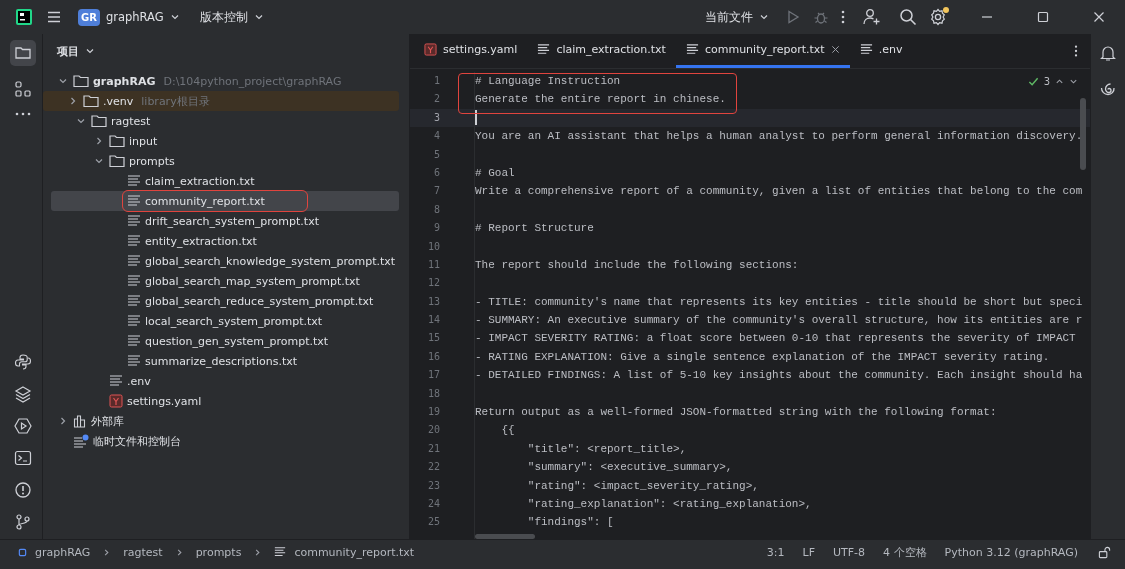  What do you see at coordinates (225, 141) in the screenshot?
I see `tree-item: input` at bounding box center [225, 141].